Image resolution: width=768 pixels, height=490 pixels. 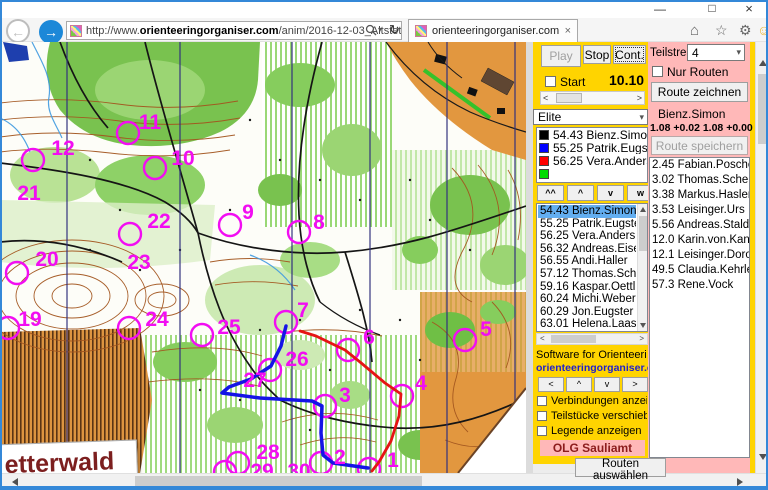 What do you see at coordinates (699, 225) in the screenshot?
I see `split-row: 5.56 Andreas.Stalder` at bounding box center [699, 225].